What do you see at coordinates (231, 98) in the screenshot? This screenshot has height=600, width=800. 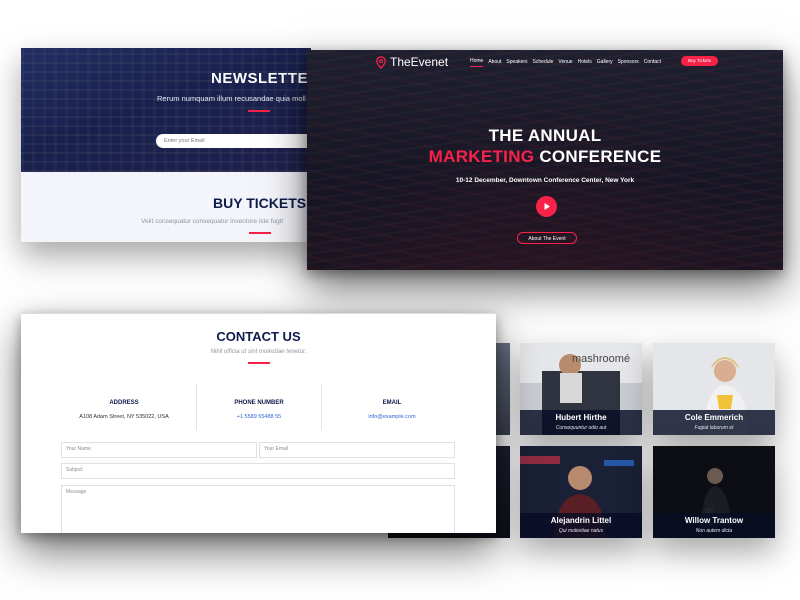 I see `newsletter-subtitle: Rerum numquam illum recusandae quia moll` at bounding box center [231, 98].